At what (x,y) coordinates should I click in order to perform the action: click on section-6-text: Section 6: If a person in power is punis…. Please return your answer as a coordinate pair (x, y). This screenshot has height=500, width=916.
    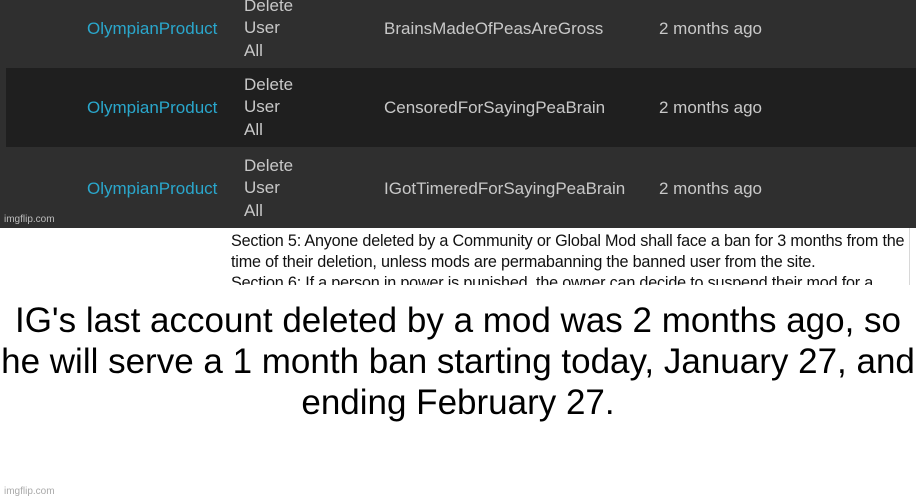
    Looking at the image, I should click on (552, 279).